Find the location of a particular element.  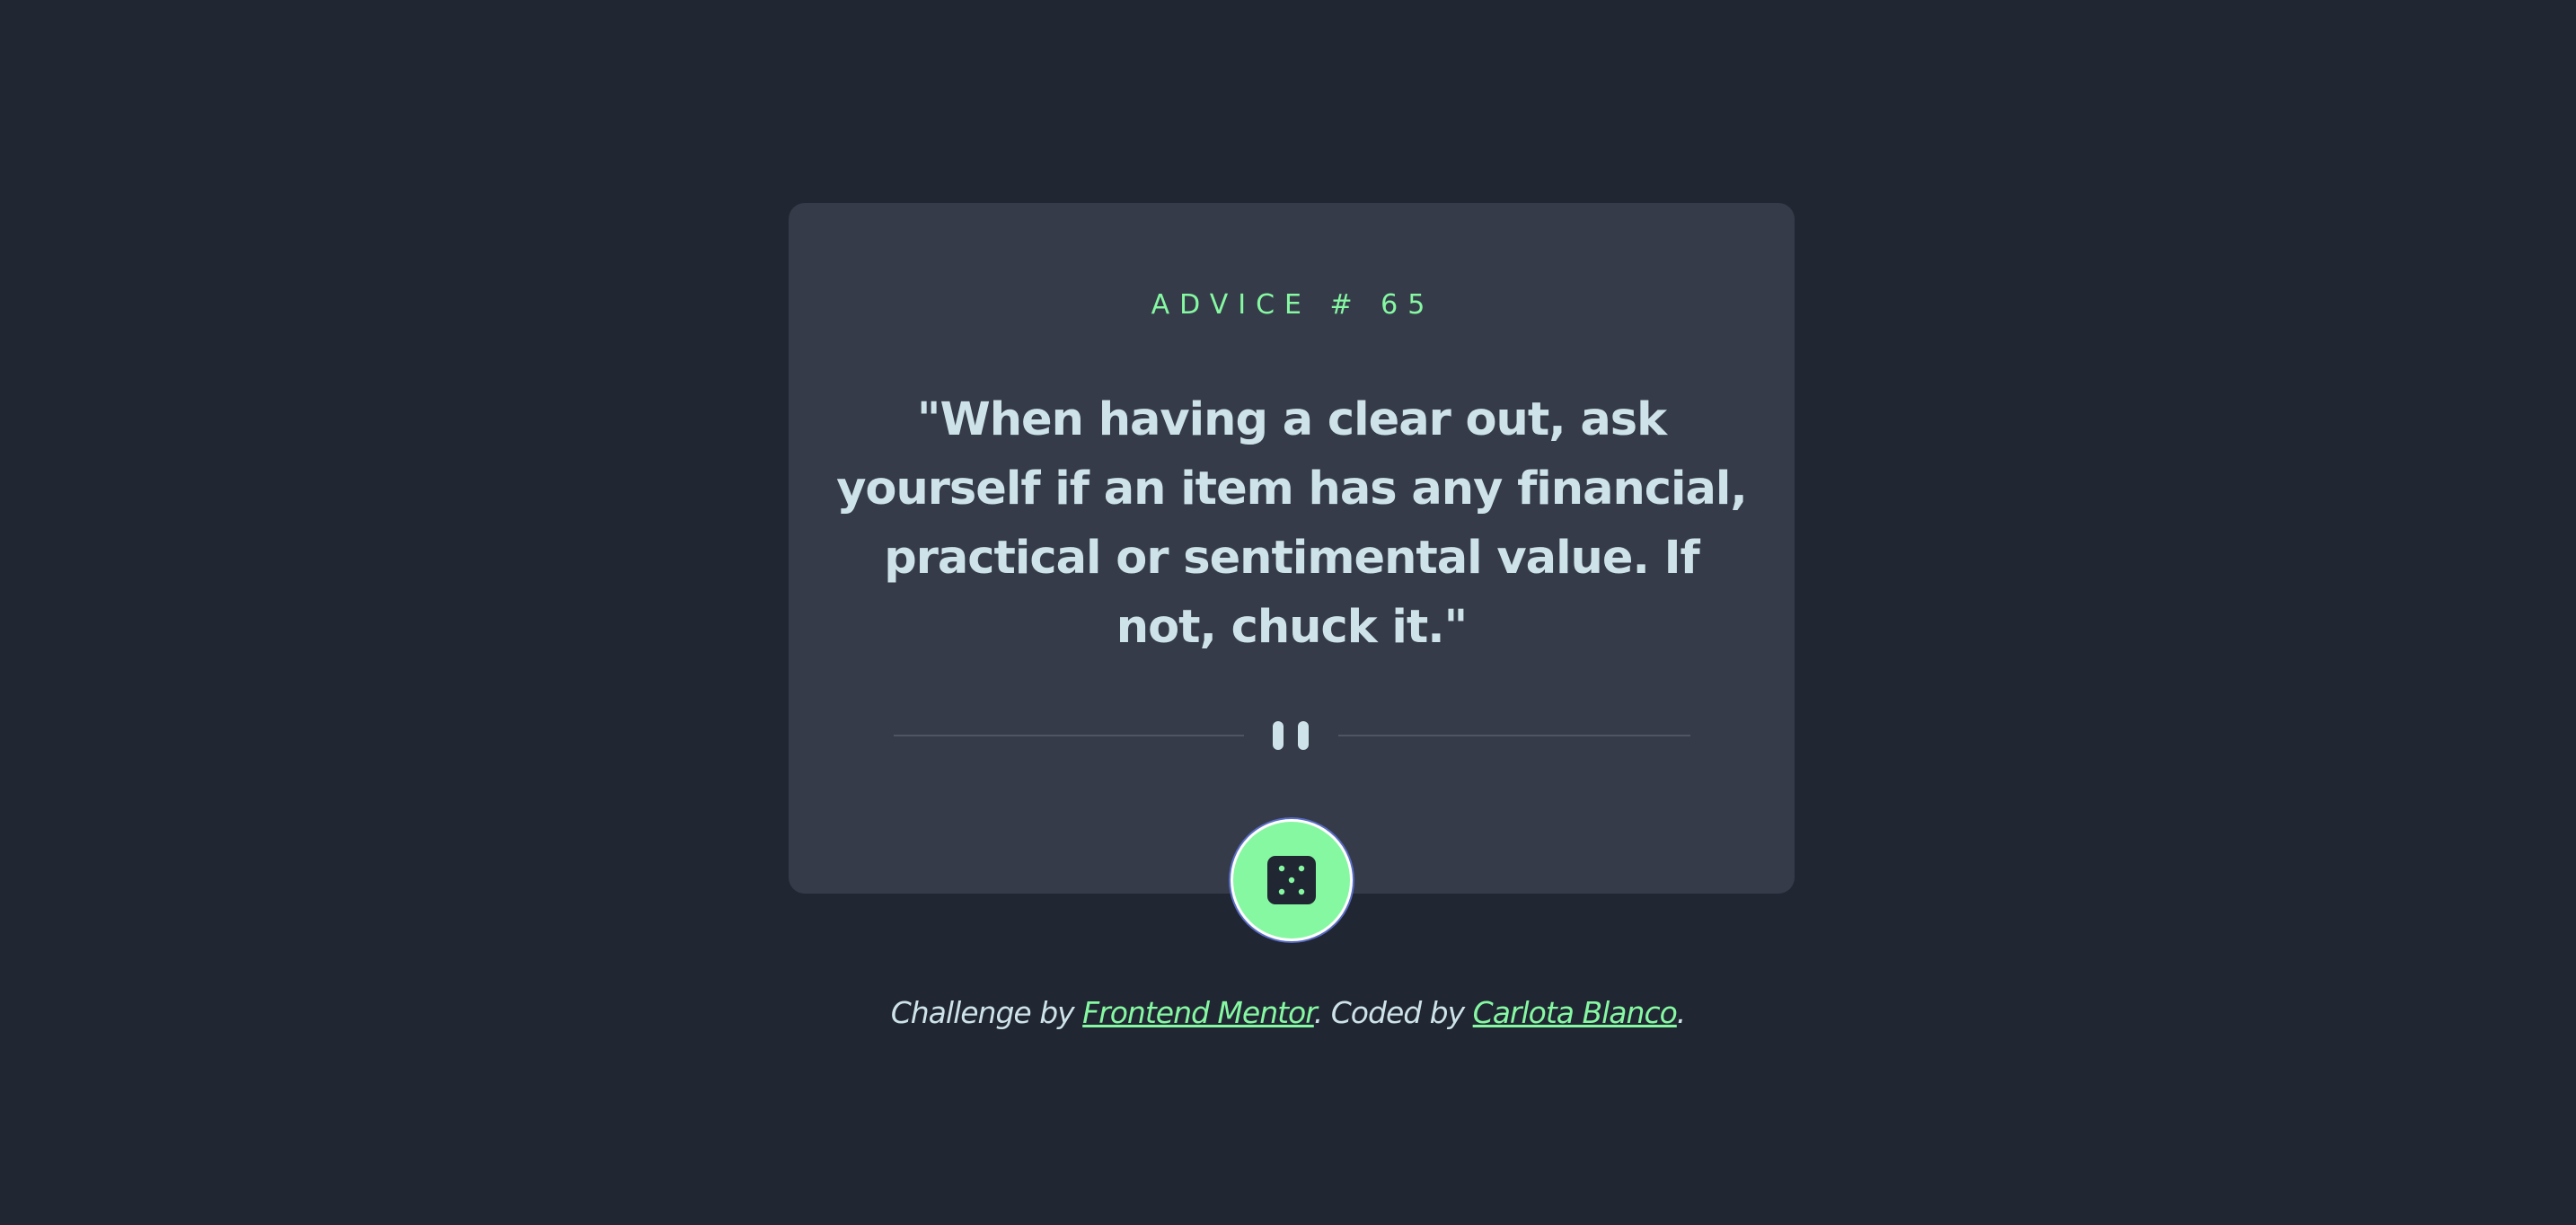

pause-icon-bar-right is located at coordinates (1303, 735).